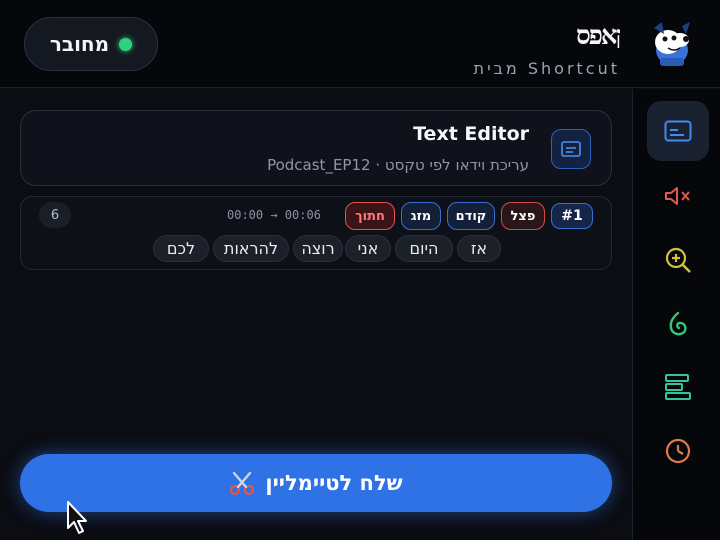 The width and height of the screenshot is (720, 540). Describe the element at coordinates (546, 68) in the screenshot. I see `brand-subtitle: מבית Shortcut` at that location.